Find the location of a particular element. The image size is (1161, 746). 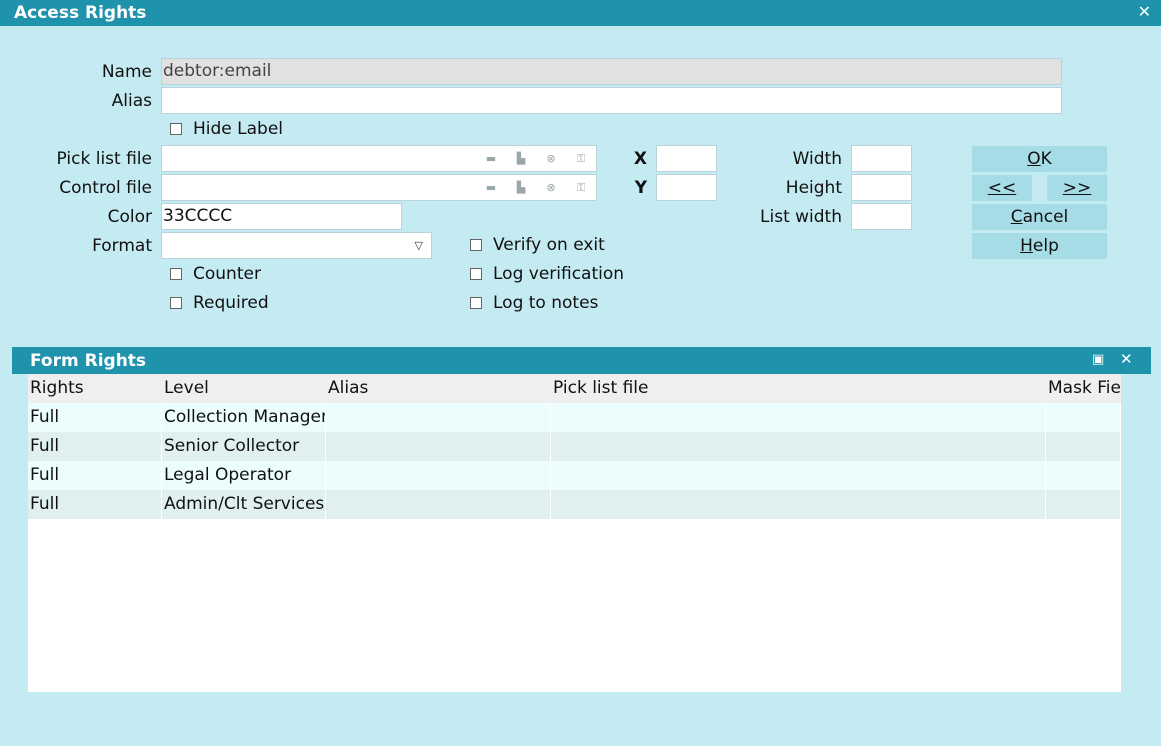

ok-mnemonic: O is located at coordinates (1034, 159).